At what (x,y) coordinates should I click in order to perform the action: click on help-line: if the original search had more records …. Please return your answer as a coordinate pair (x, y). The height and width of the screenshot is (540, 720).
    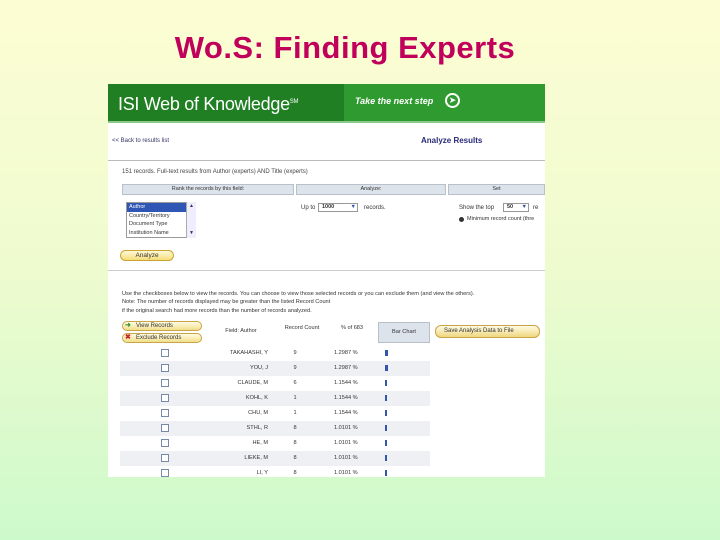
    Looking at the image, I should click on (217, 310).